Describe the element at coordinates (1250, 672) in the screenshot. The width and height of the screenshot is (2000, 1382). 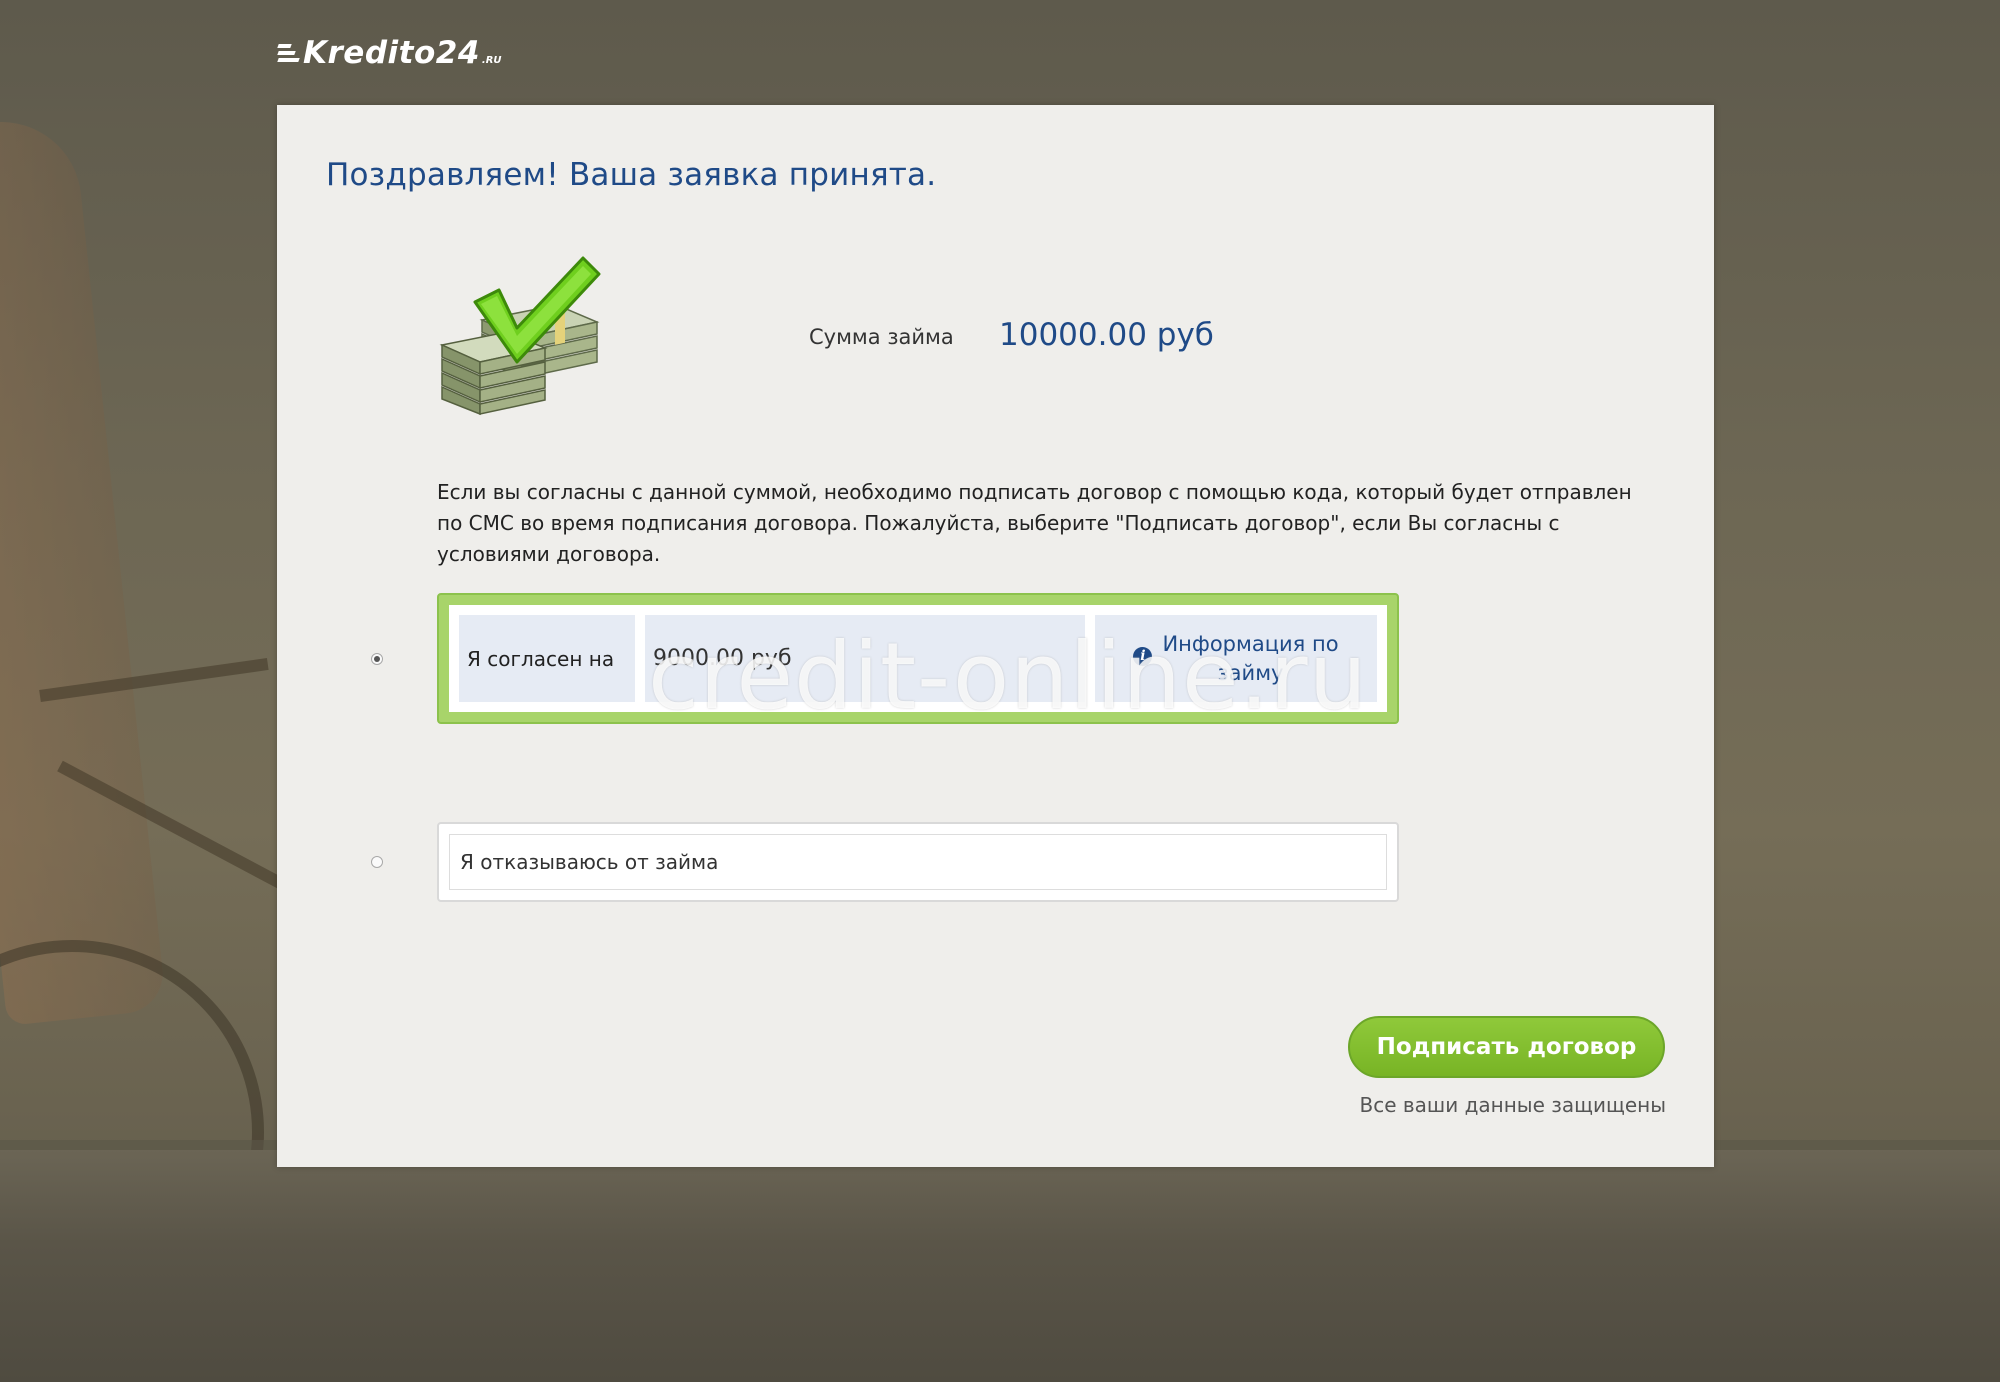
I see `loan-info-line2: займу` at that location.